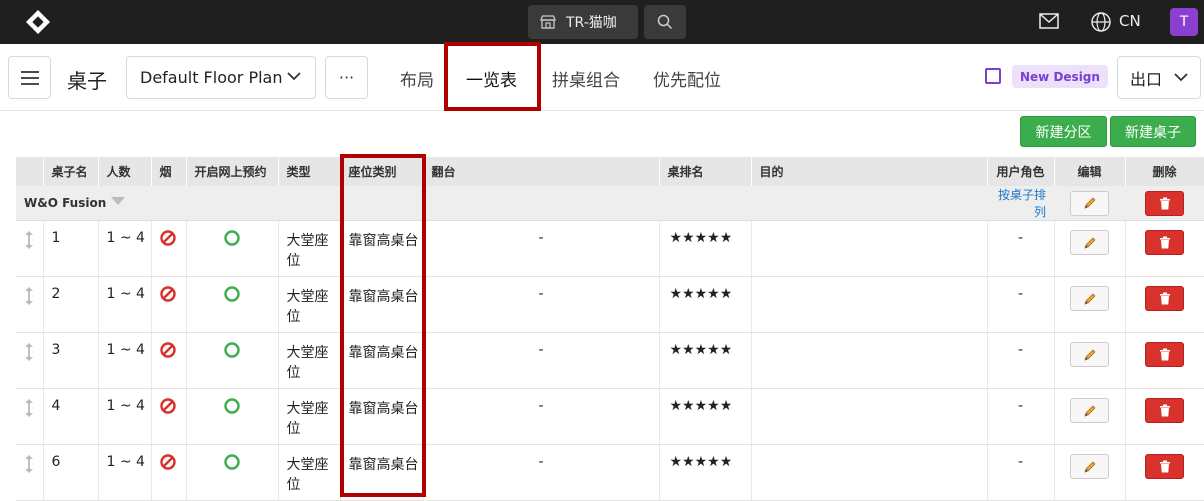 The height and width of the screenshot is (501, 1204). Describe the element at coordinates (71, 416) in the screenshot. I see `cell-name: 4` at that location.